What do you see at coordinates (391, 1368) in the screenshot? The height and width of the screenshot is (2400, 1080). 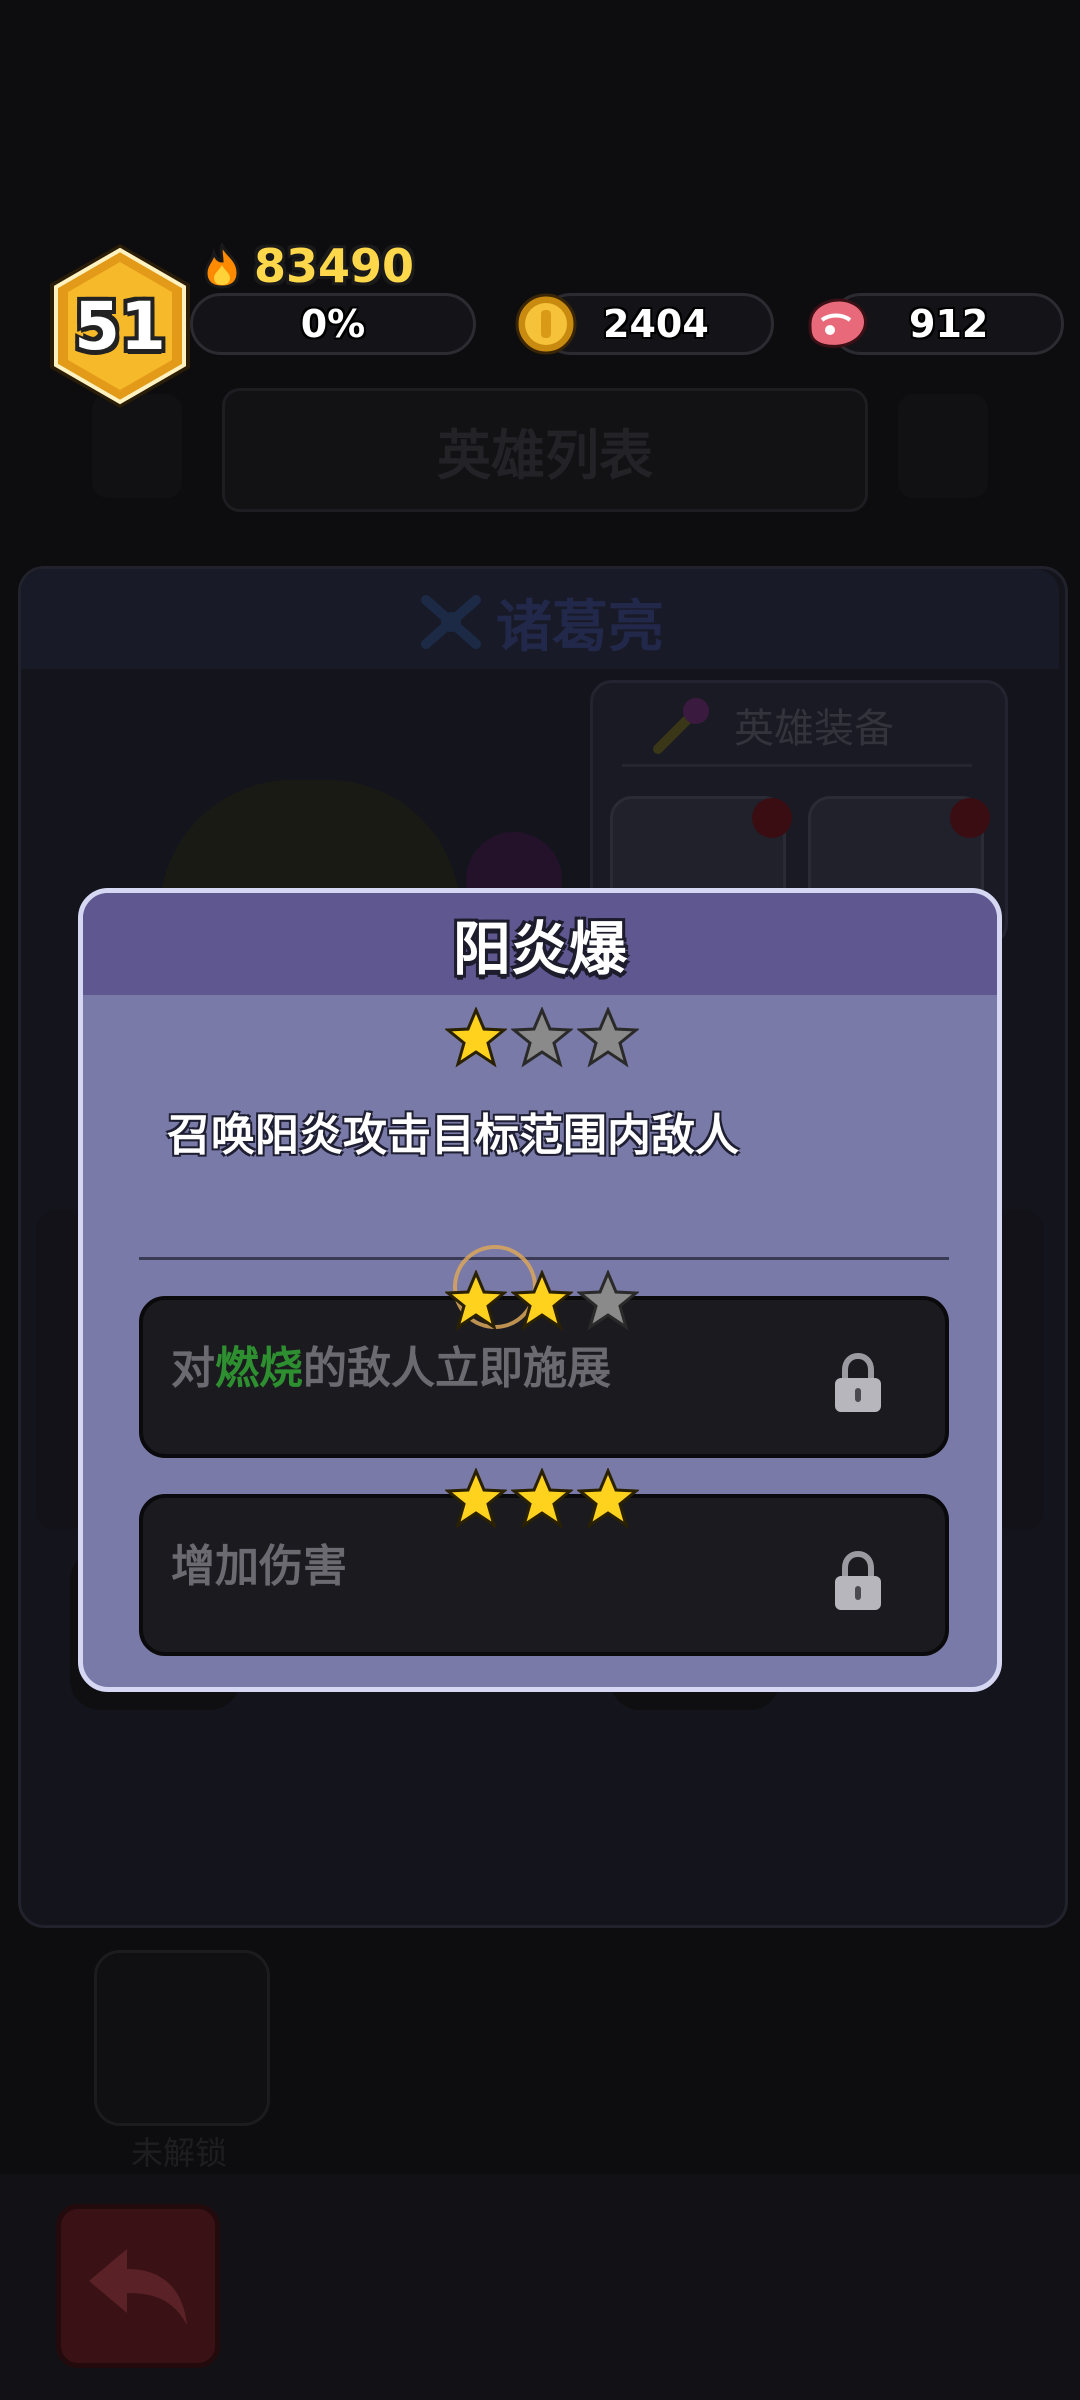 I see `upgrade-text: 对燃烧的敌人立即施展` at bounding box center [391, 1368].